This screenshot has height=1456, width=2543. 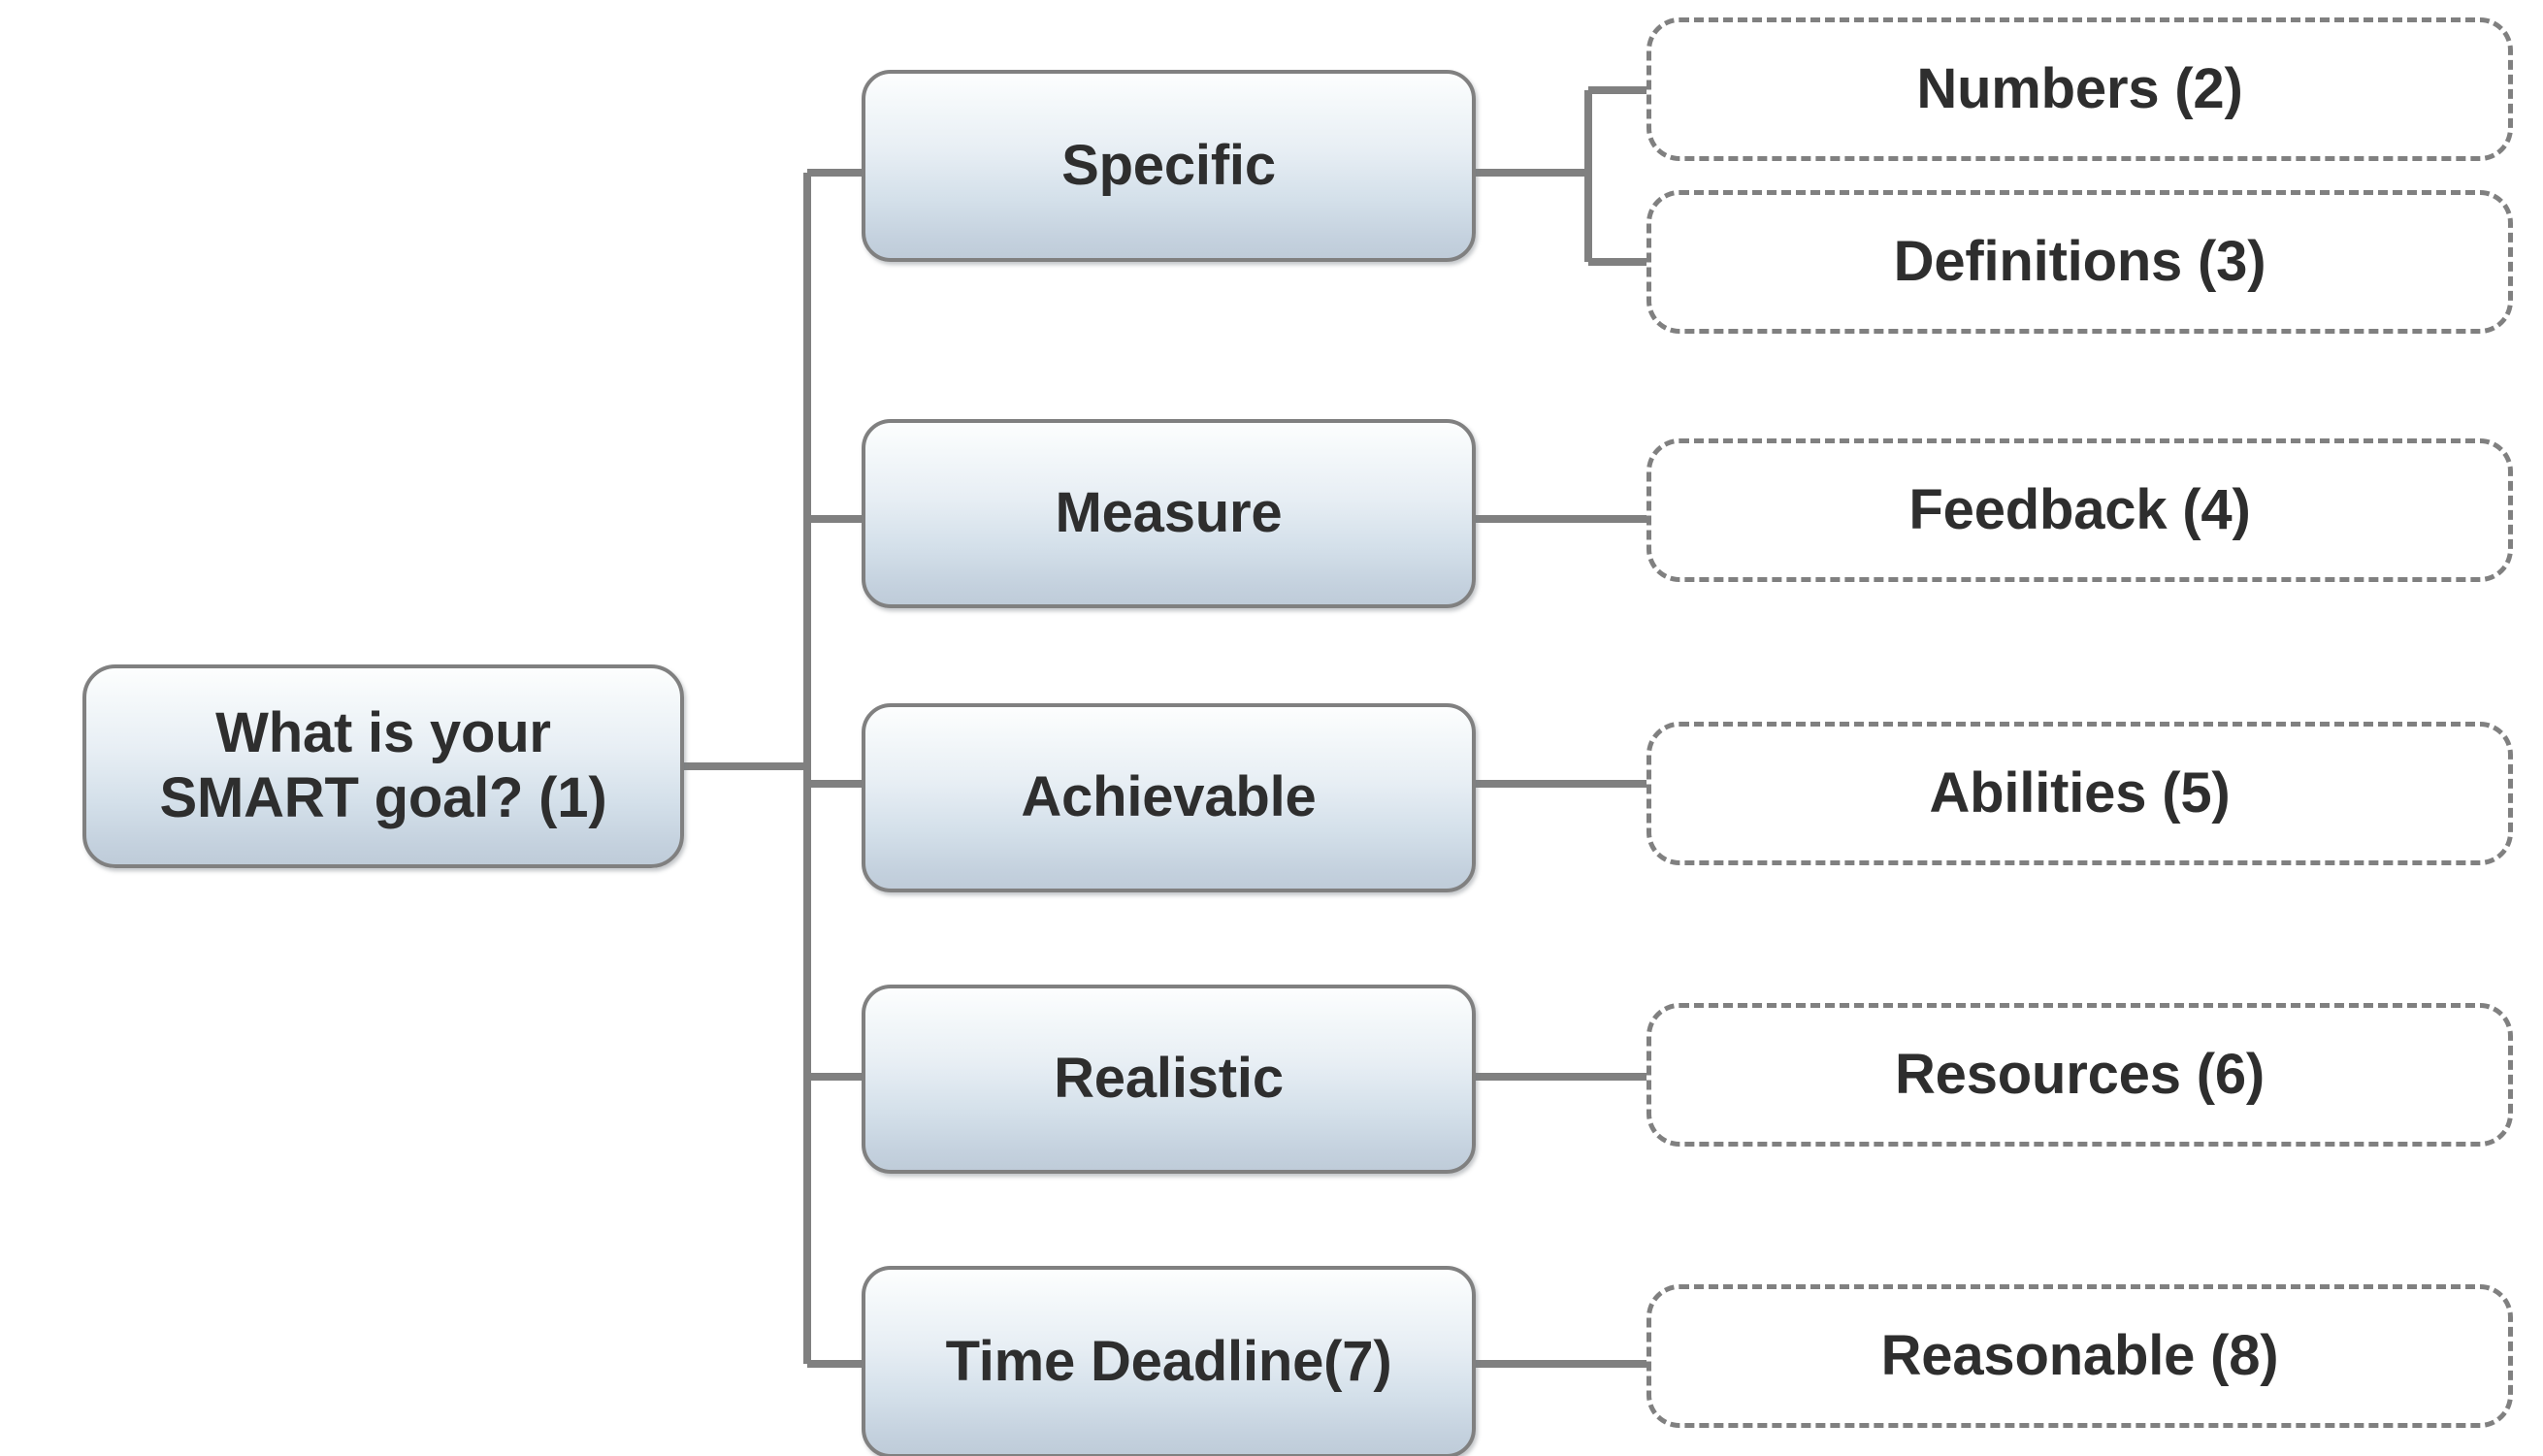 I want to click on node-numbers: Numbers (2), so click(x=2079, y=89).